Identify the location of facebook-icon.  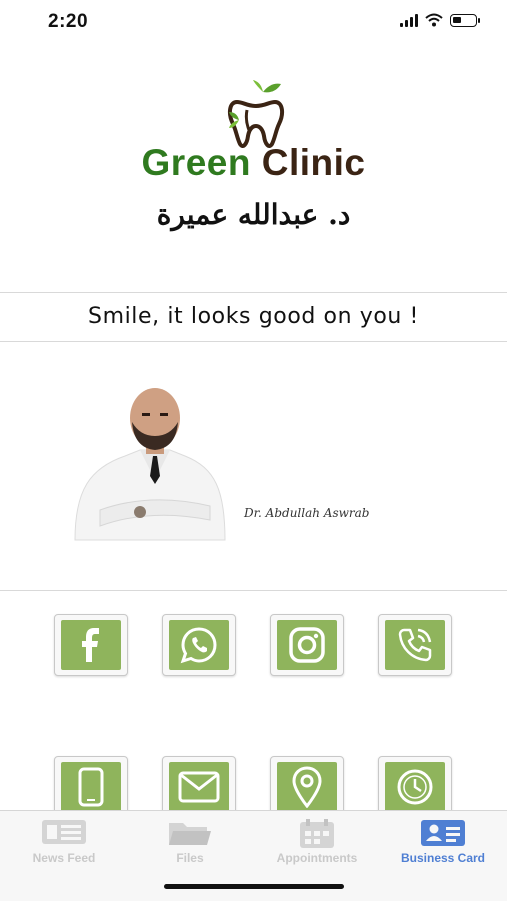
(90, 645).